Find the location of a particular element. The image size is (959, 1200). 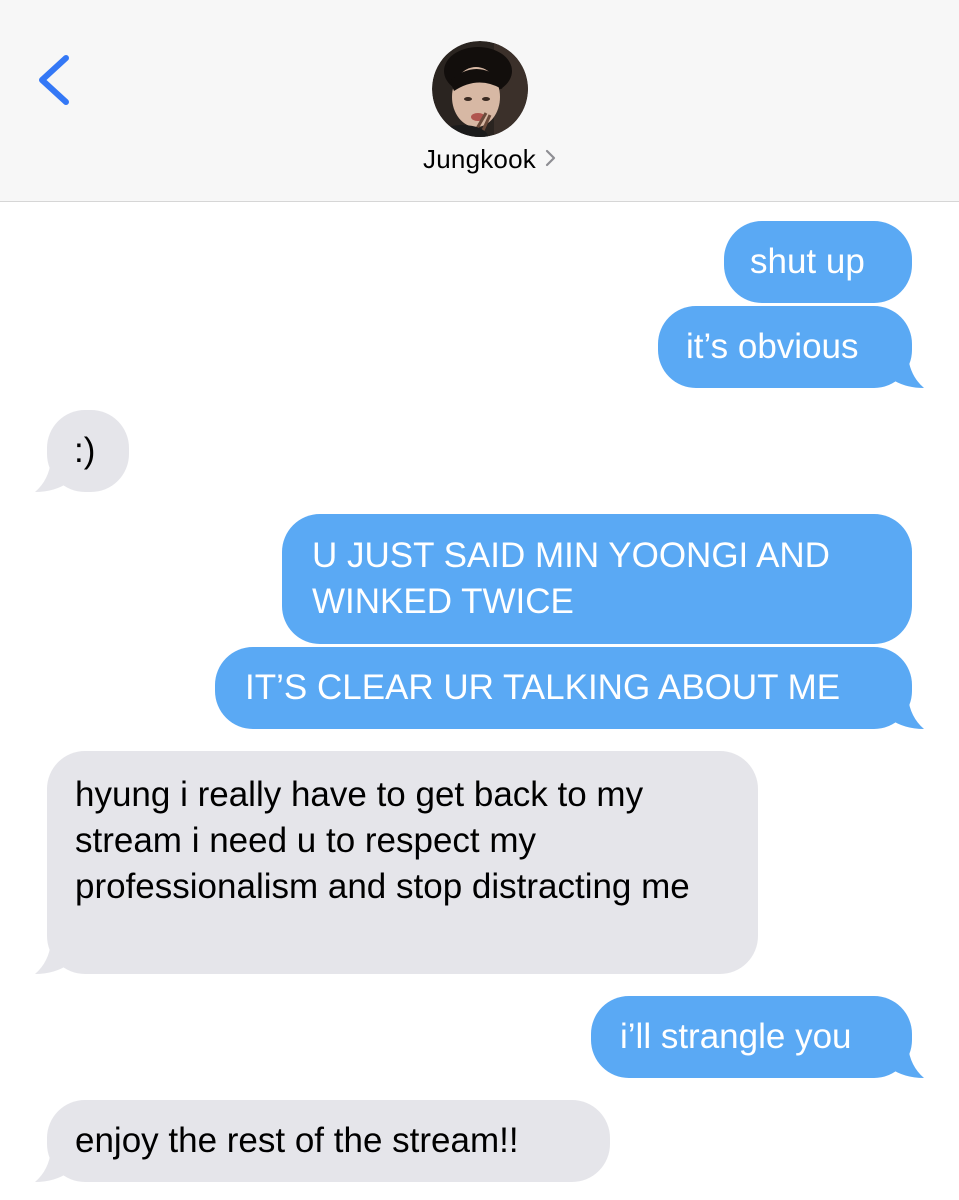

chevron-right-icon is located at coordinates (550, 158).